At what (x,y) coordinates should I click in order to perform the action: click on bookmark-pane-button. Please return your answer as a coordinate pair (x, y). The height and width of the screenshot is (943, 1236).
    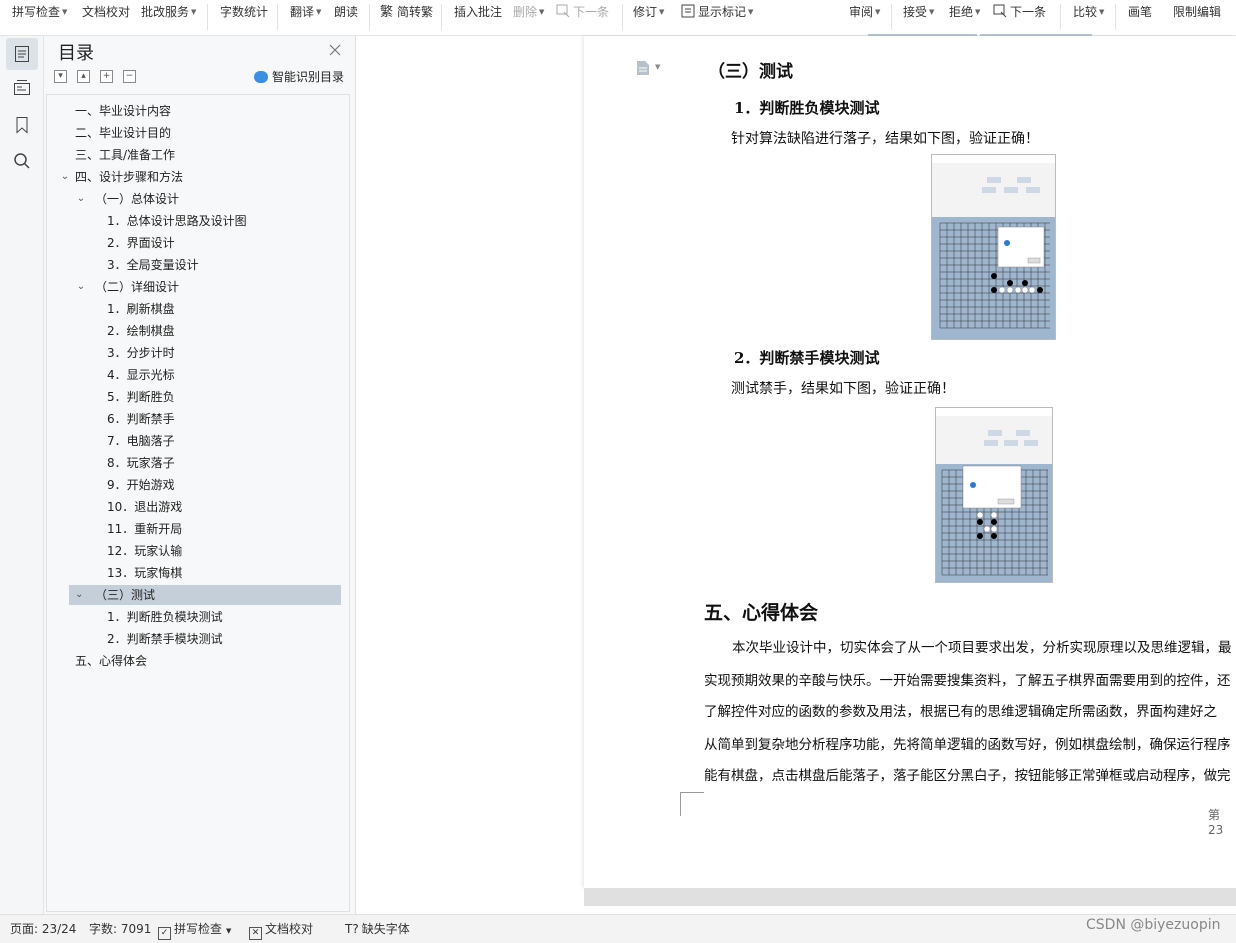
    Looking at the image, I should click on (22, 125).